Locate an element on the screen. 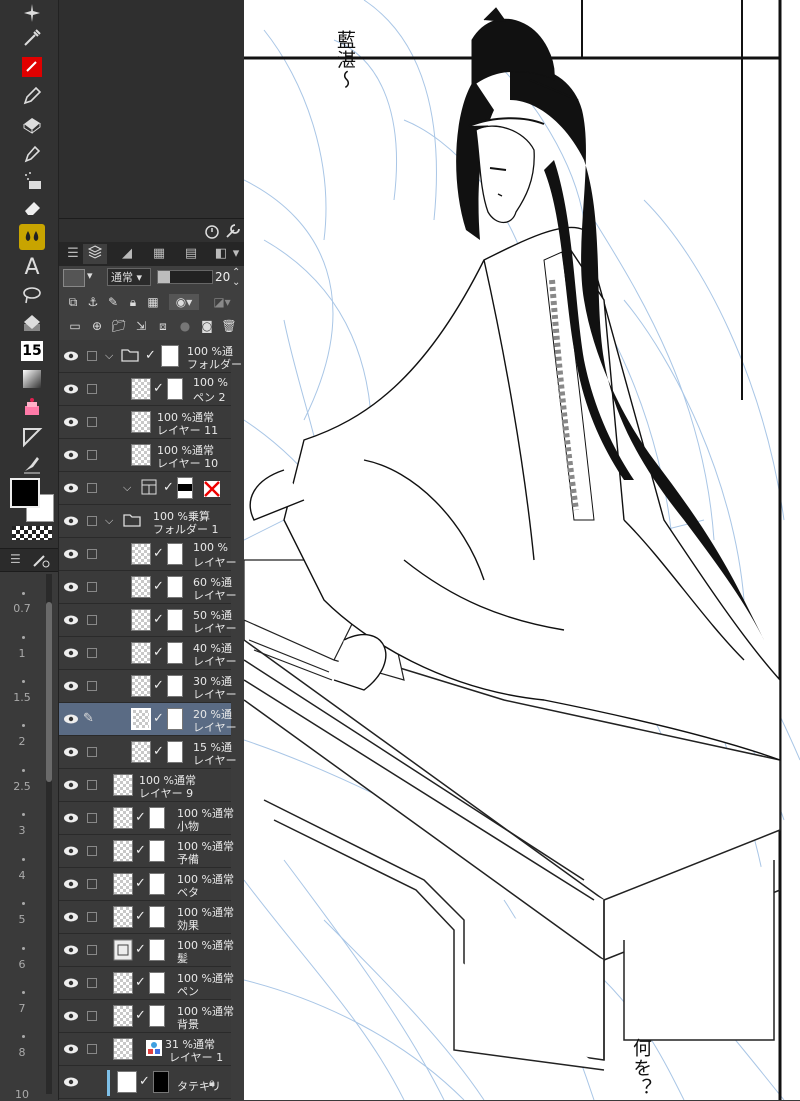 The height and width of the screenshot is (1101, 800). palette-color-icon: ◪▾ is located at coordinates (222, 302).